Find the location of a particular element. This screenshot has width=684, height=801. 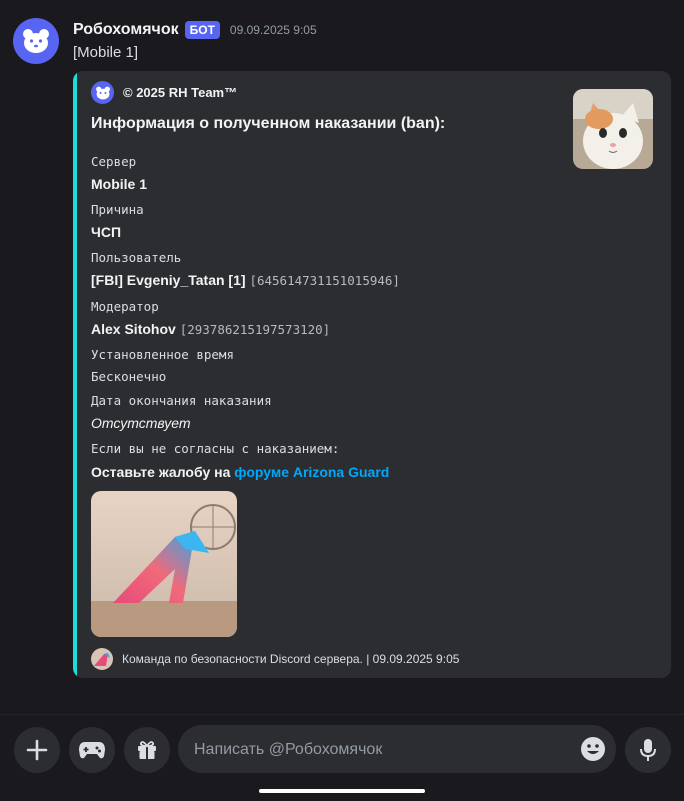

author-hamster-icon is located at coordinates (102, 92).